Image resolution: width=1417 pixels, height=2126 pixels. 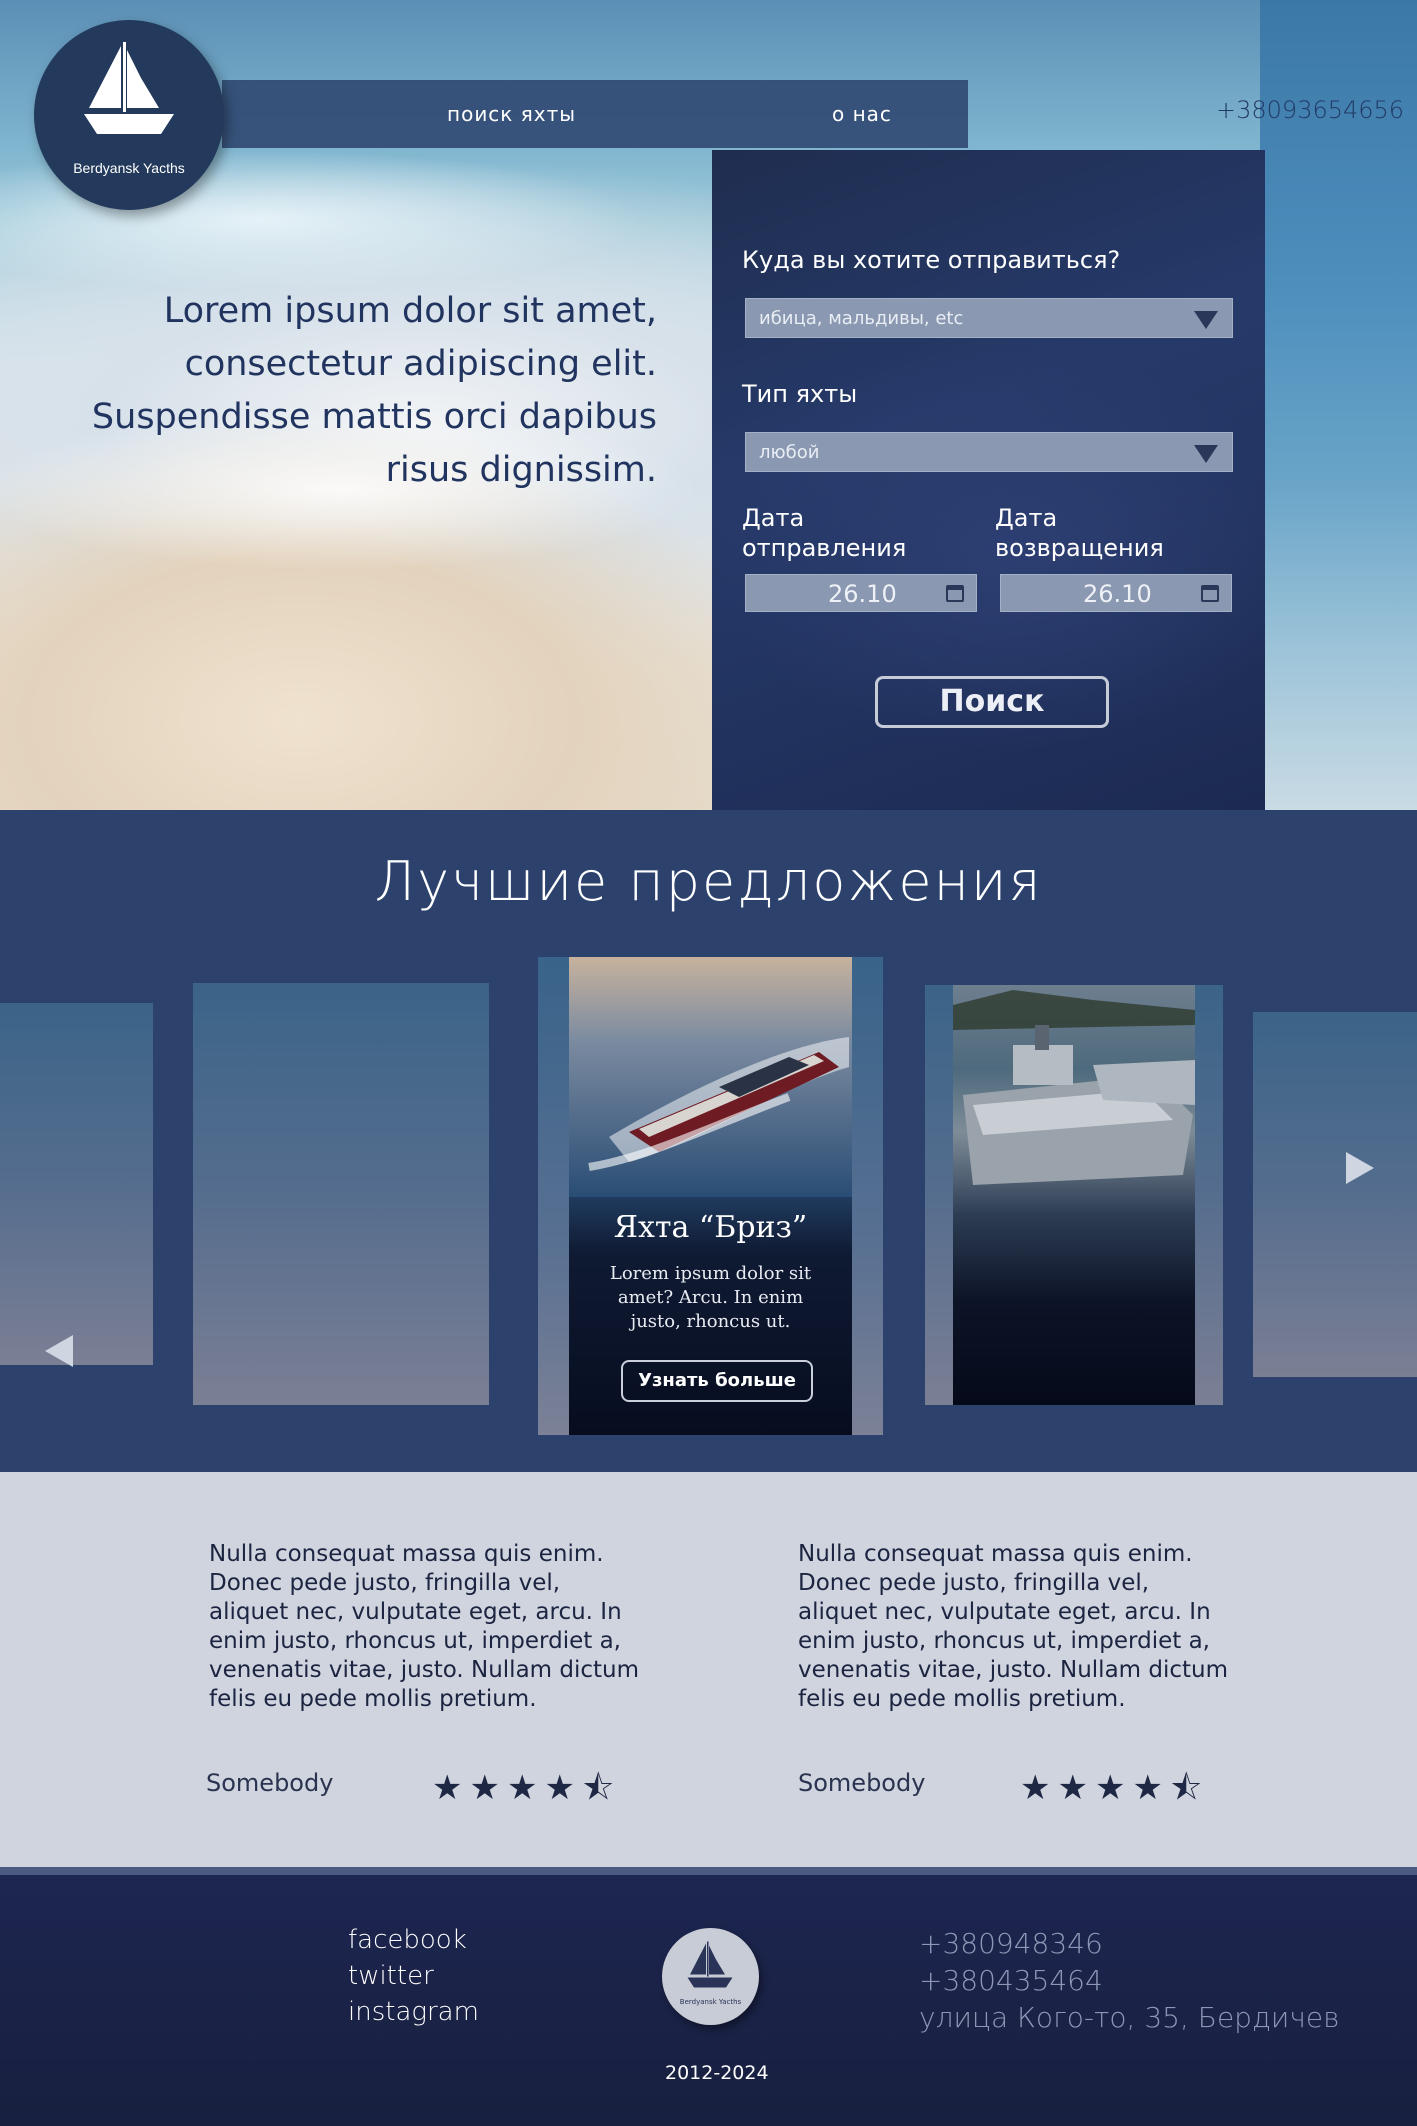 What do you see at coordinates (595, 114) in the screenshot?
I see `top-navigation: поиск яхты о нас` at bounding box center [595, 114].